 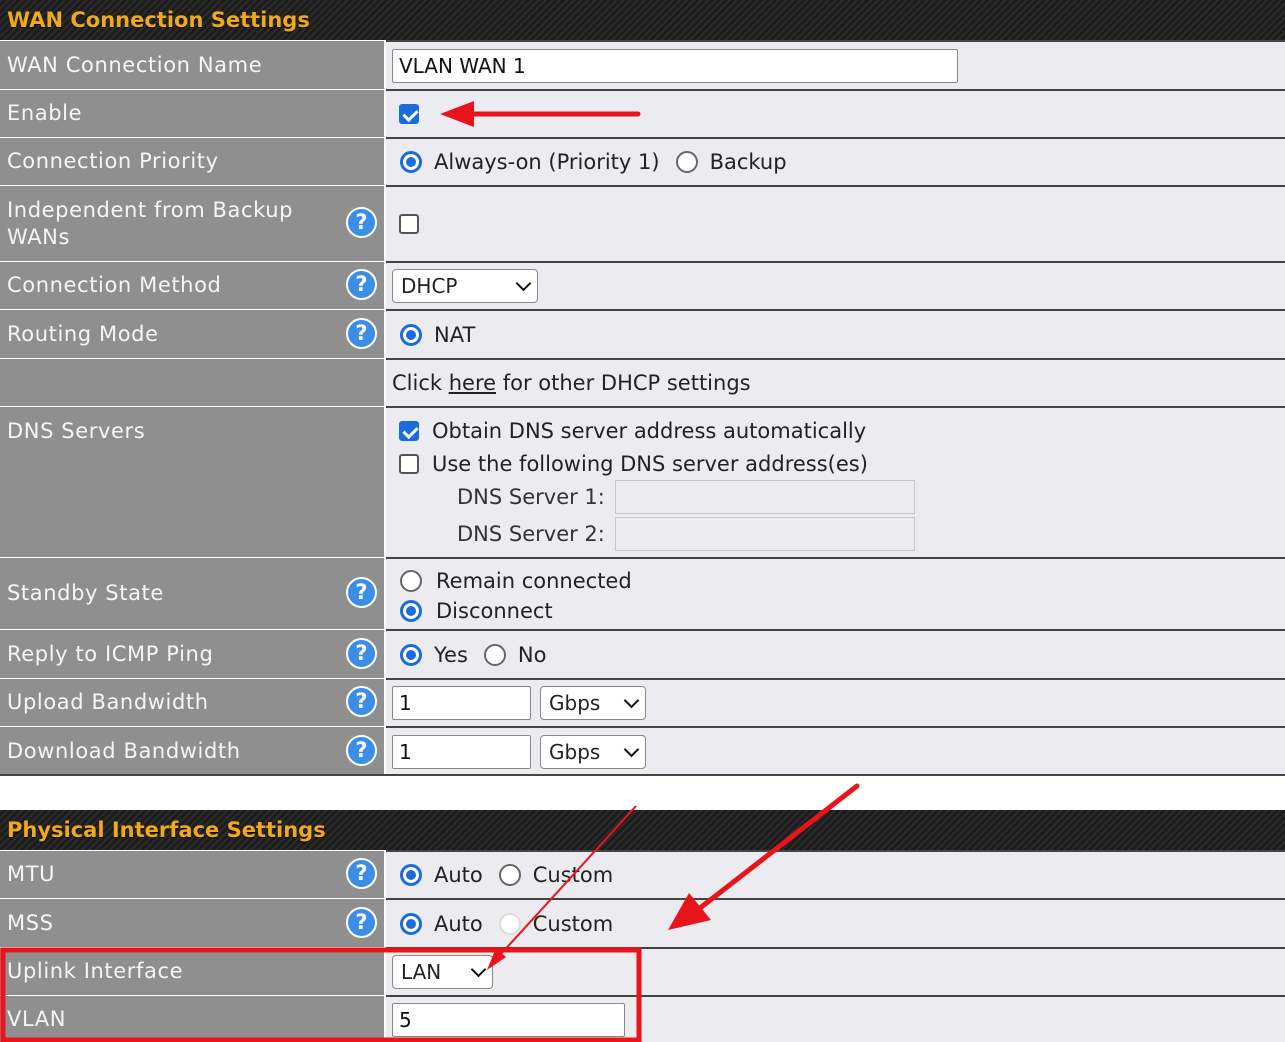 I want to click on mtu-cell: Auto Custom, so click(x=835, y=874).